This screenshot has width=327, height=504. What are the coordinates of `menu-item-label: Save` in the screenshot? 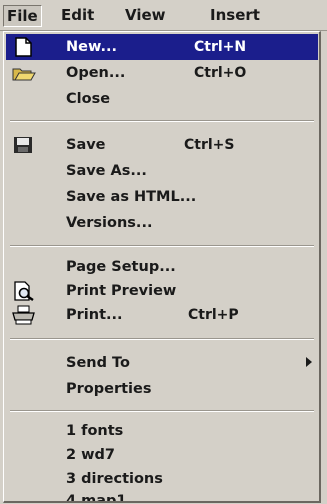 It's located at (86, 145).